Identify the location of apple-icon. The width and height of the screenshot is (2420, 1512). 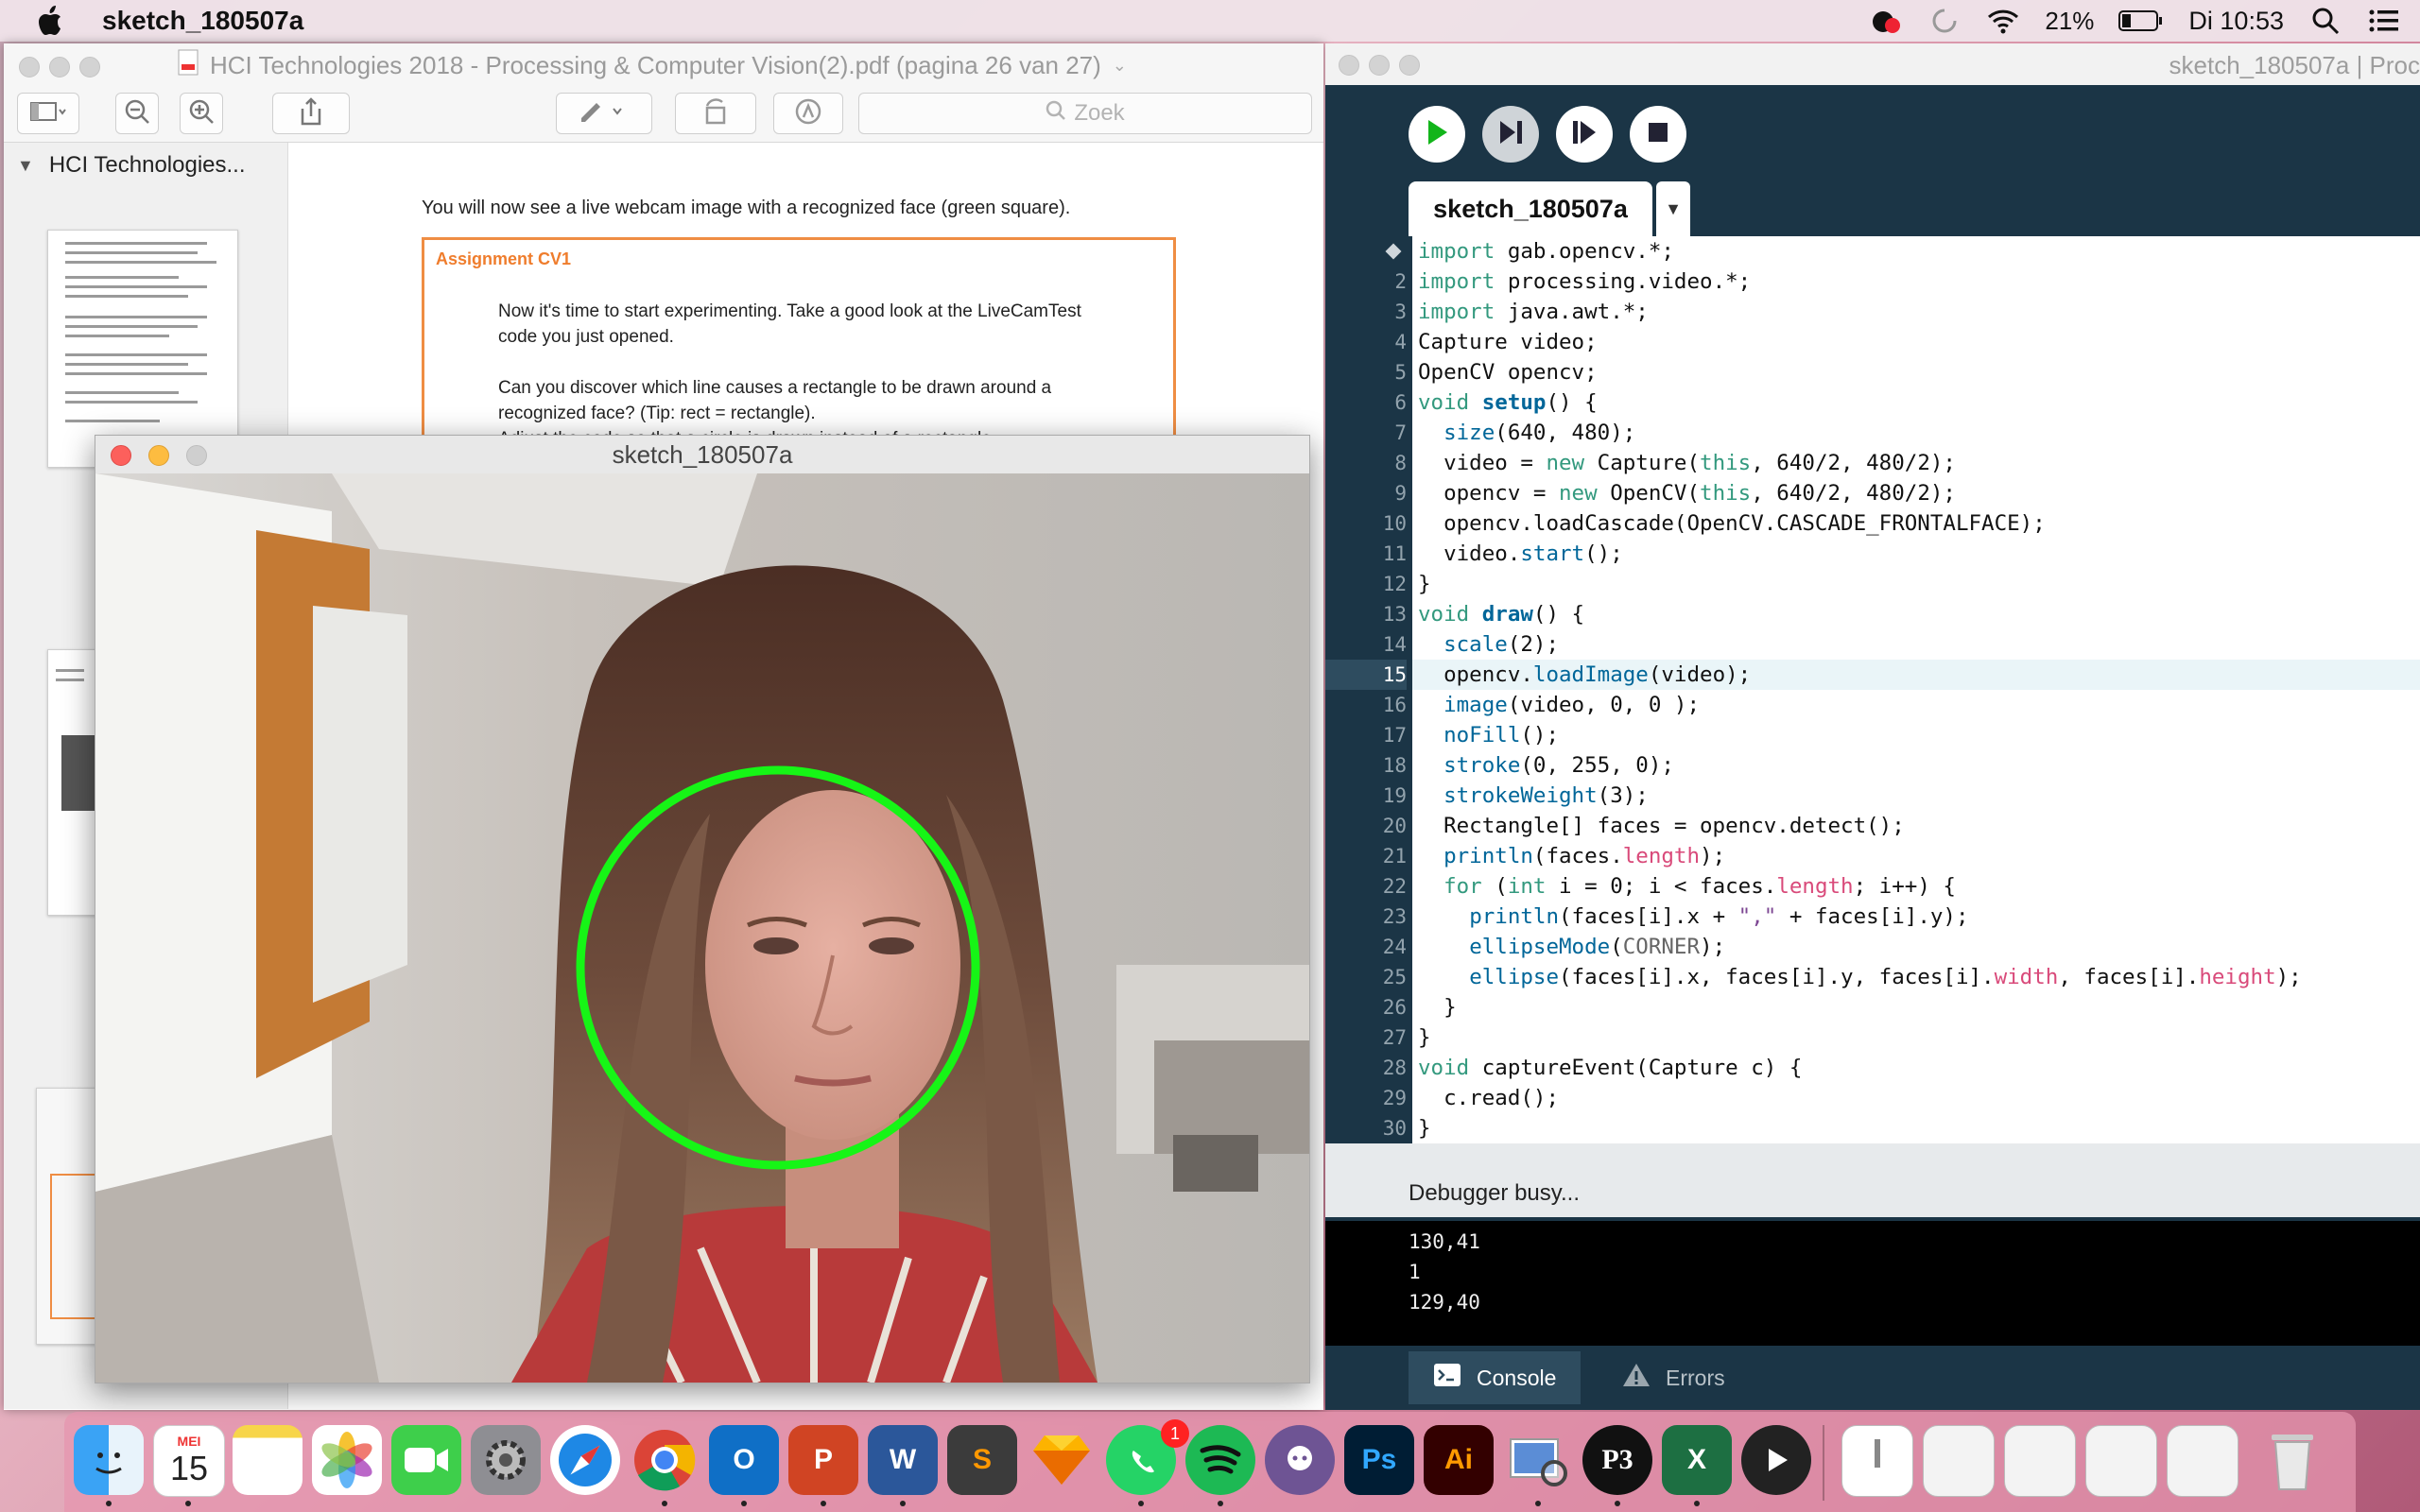
(49, 21).